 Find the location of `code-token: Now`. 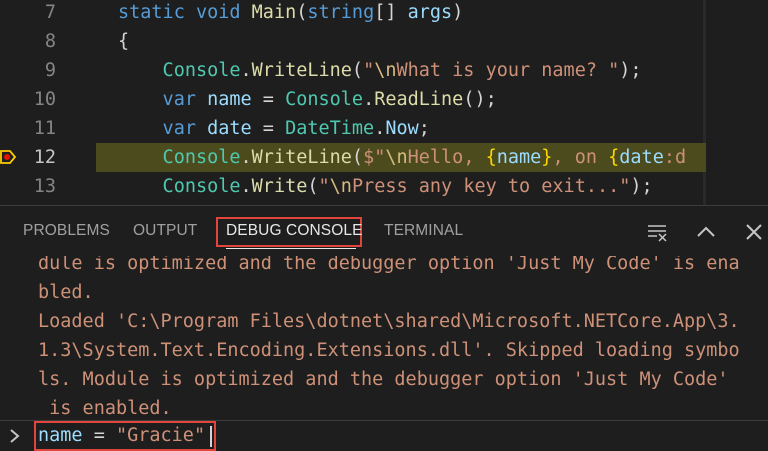

code-token: Now is located at coordinates (402, 128).